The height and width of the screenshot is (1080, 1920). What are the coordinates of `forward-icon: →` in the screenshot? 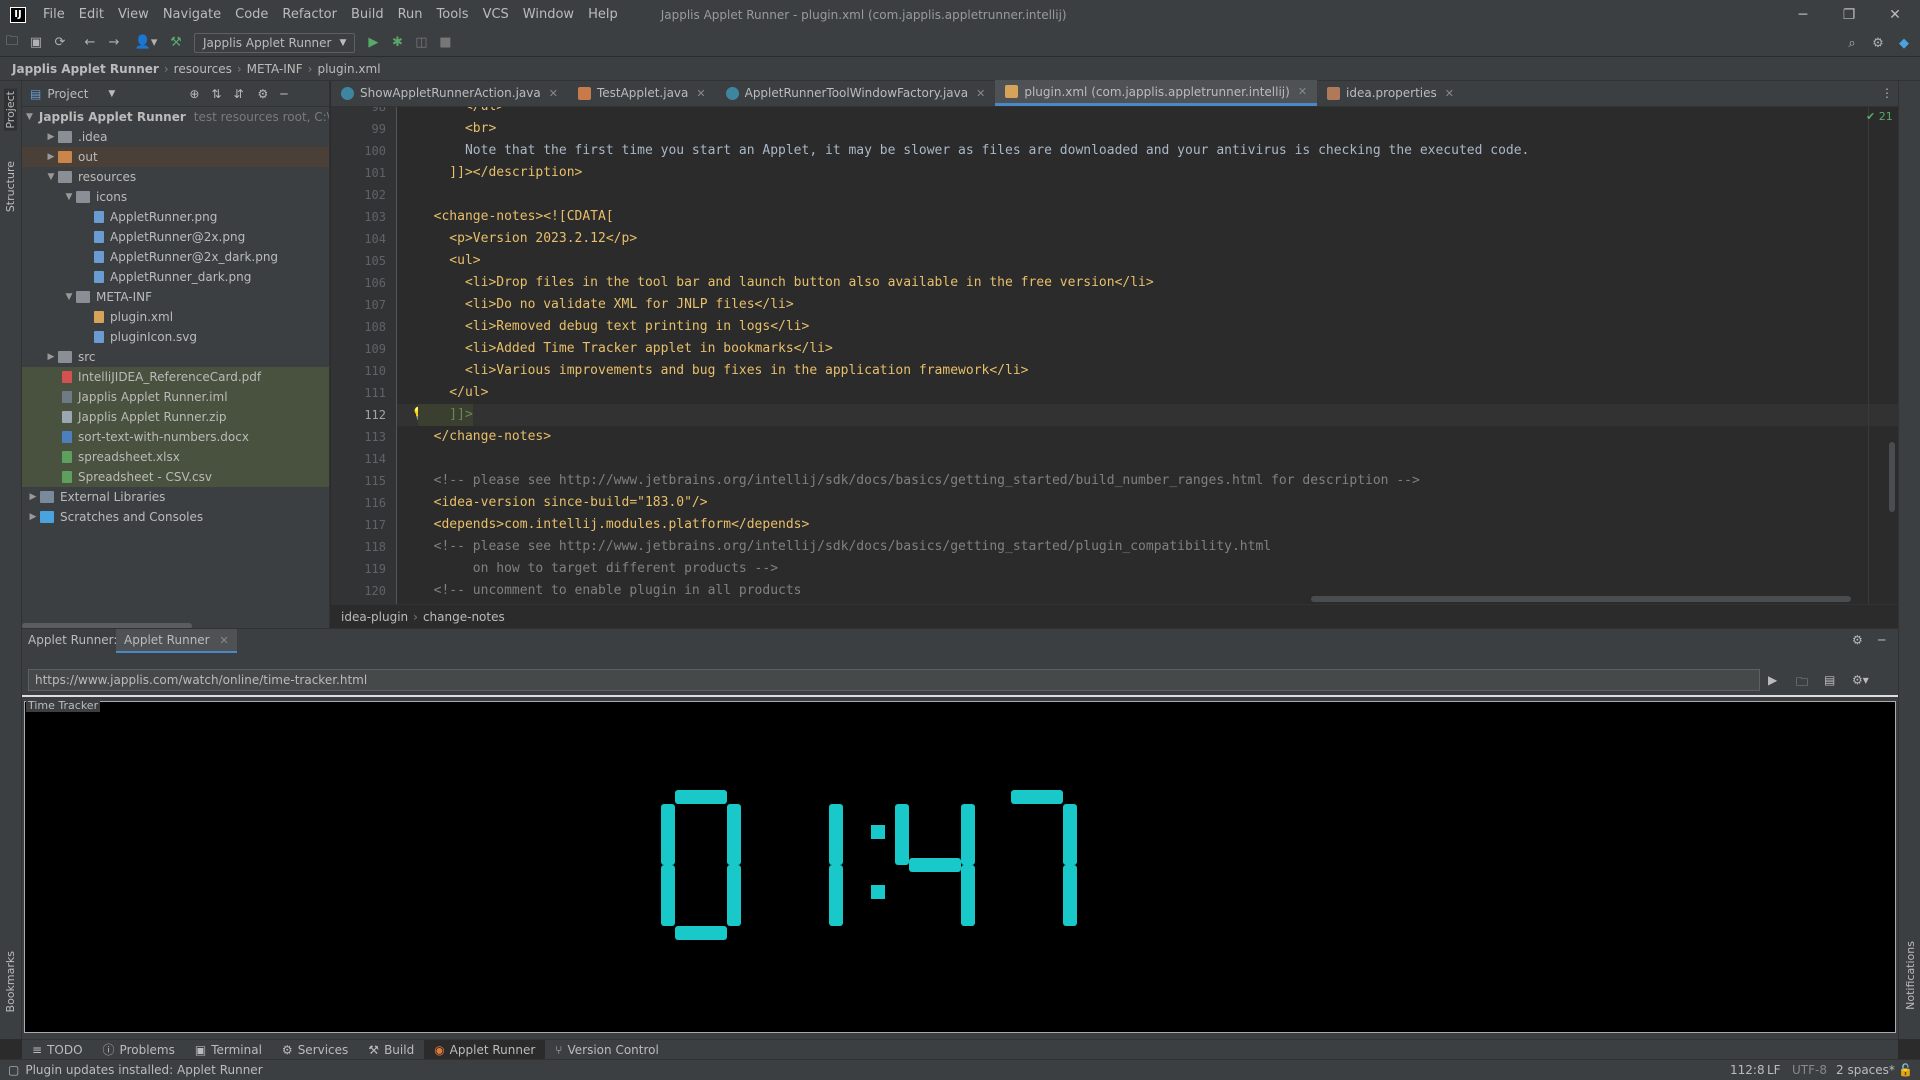 It's located at (114, 43).